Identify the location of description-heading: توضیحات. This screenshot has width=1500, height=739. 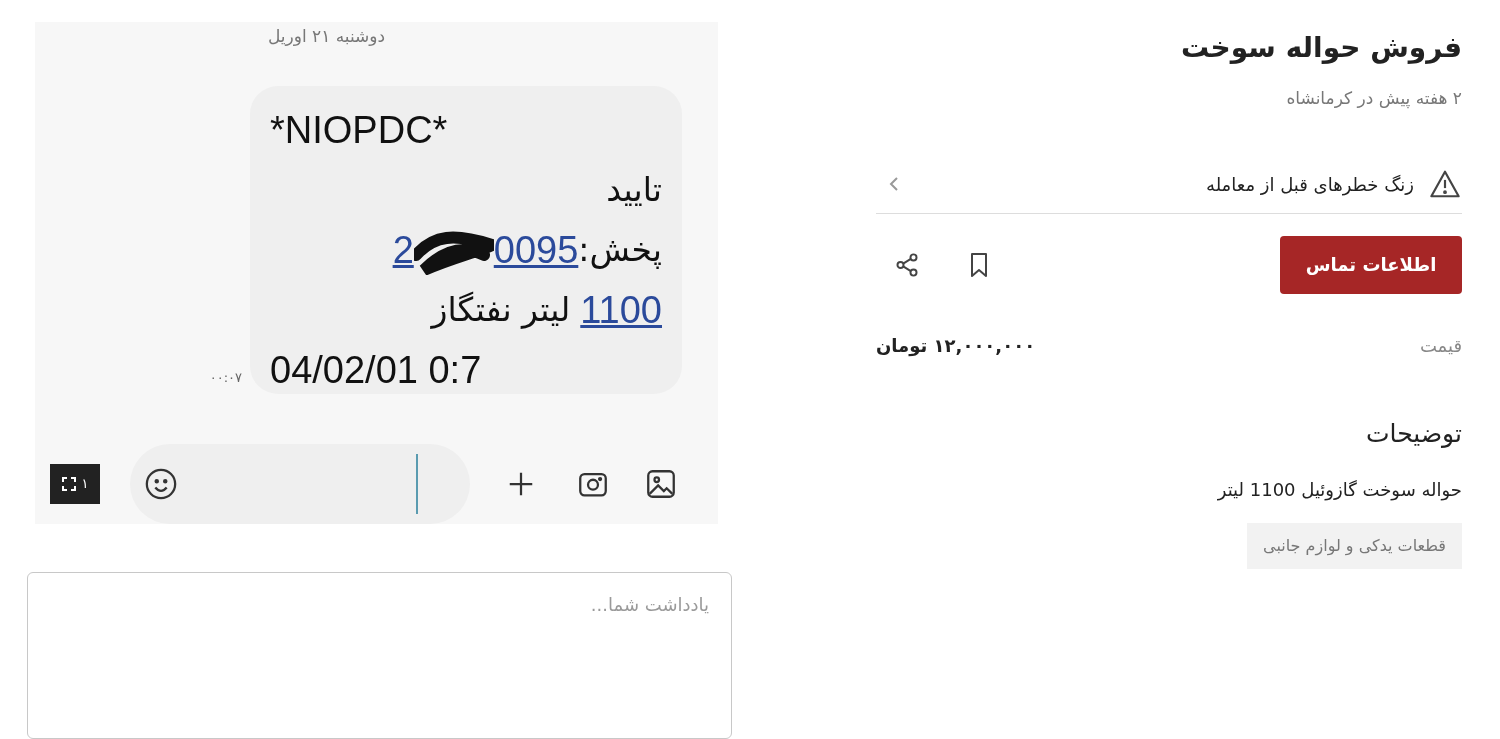
(1413, 433).